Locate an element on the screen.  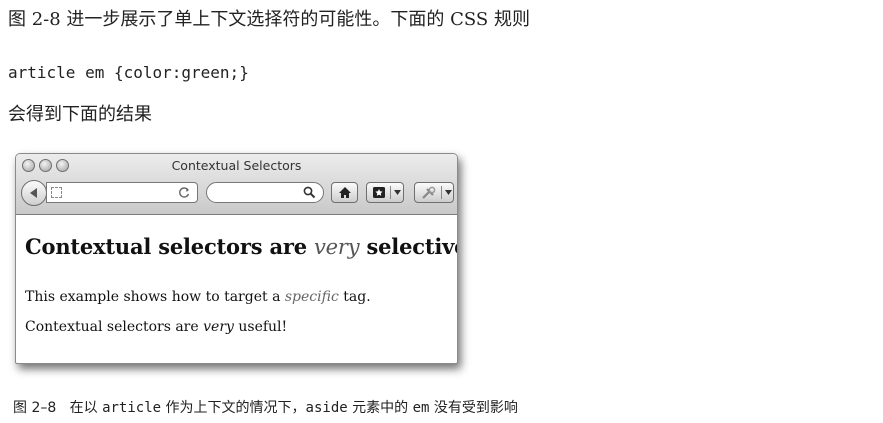
window-title: Contextual Selectors is located at coordinates (236, 165).